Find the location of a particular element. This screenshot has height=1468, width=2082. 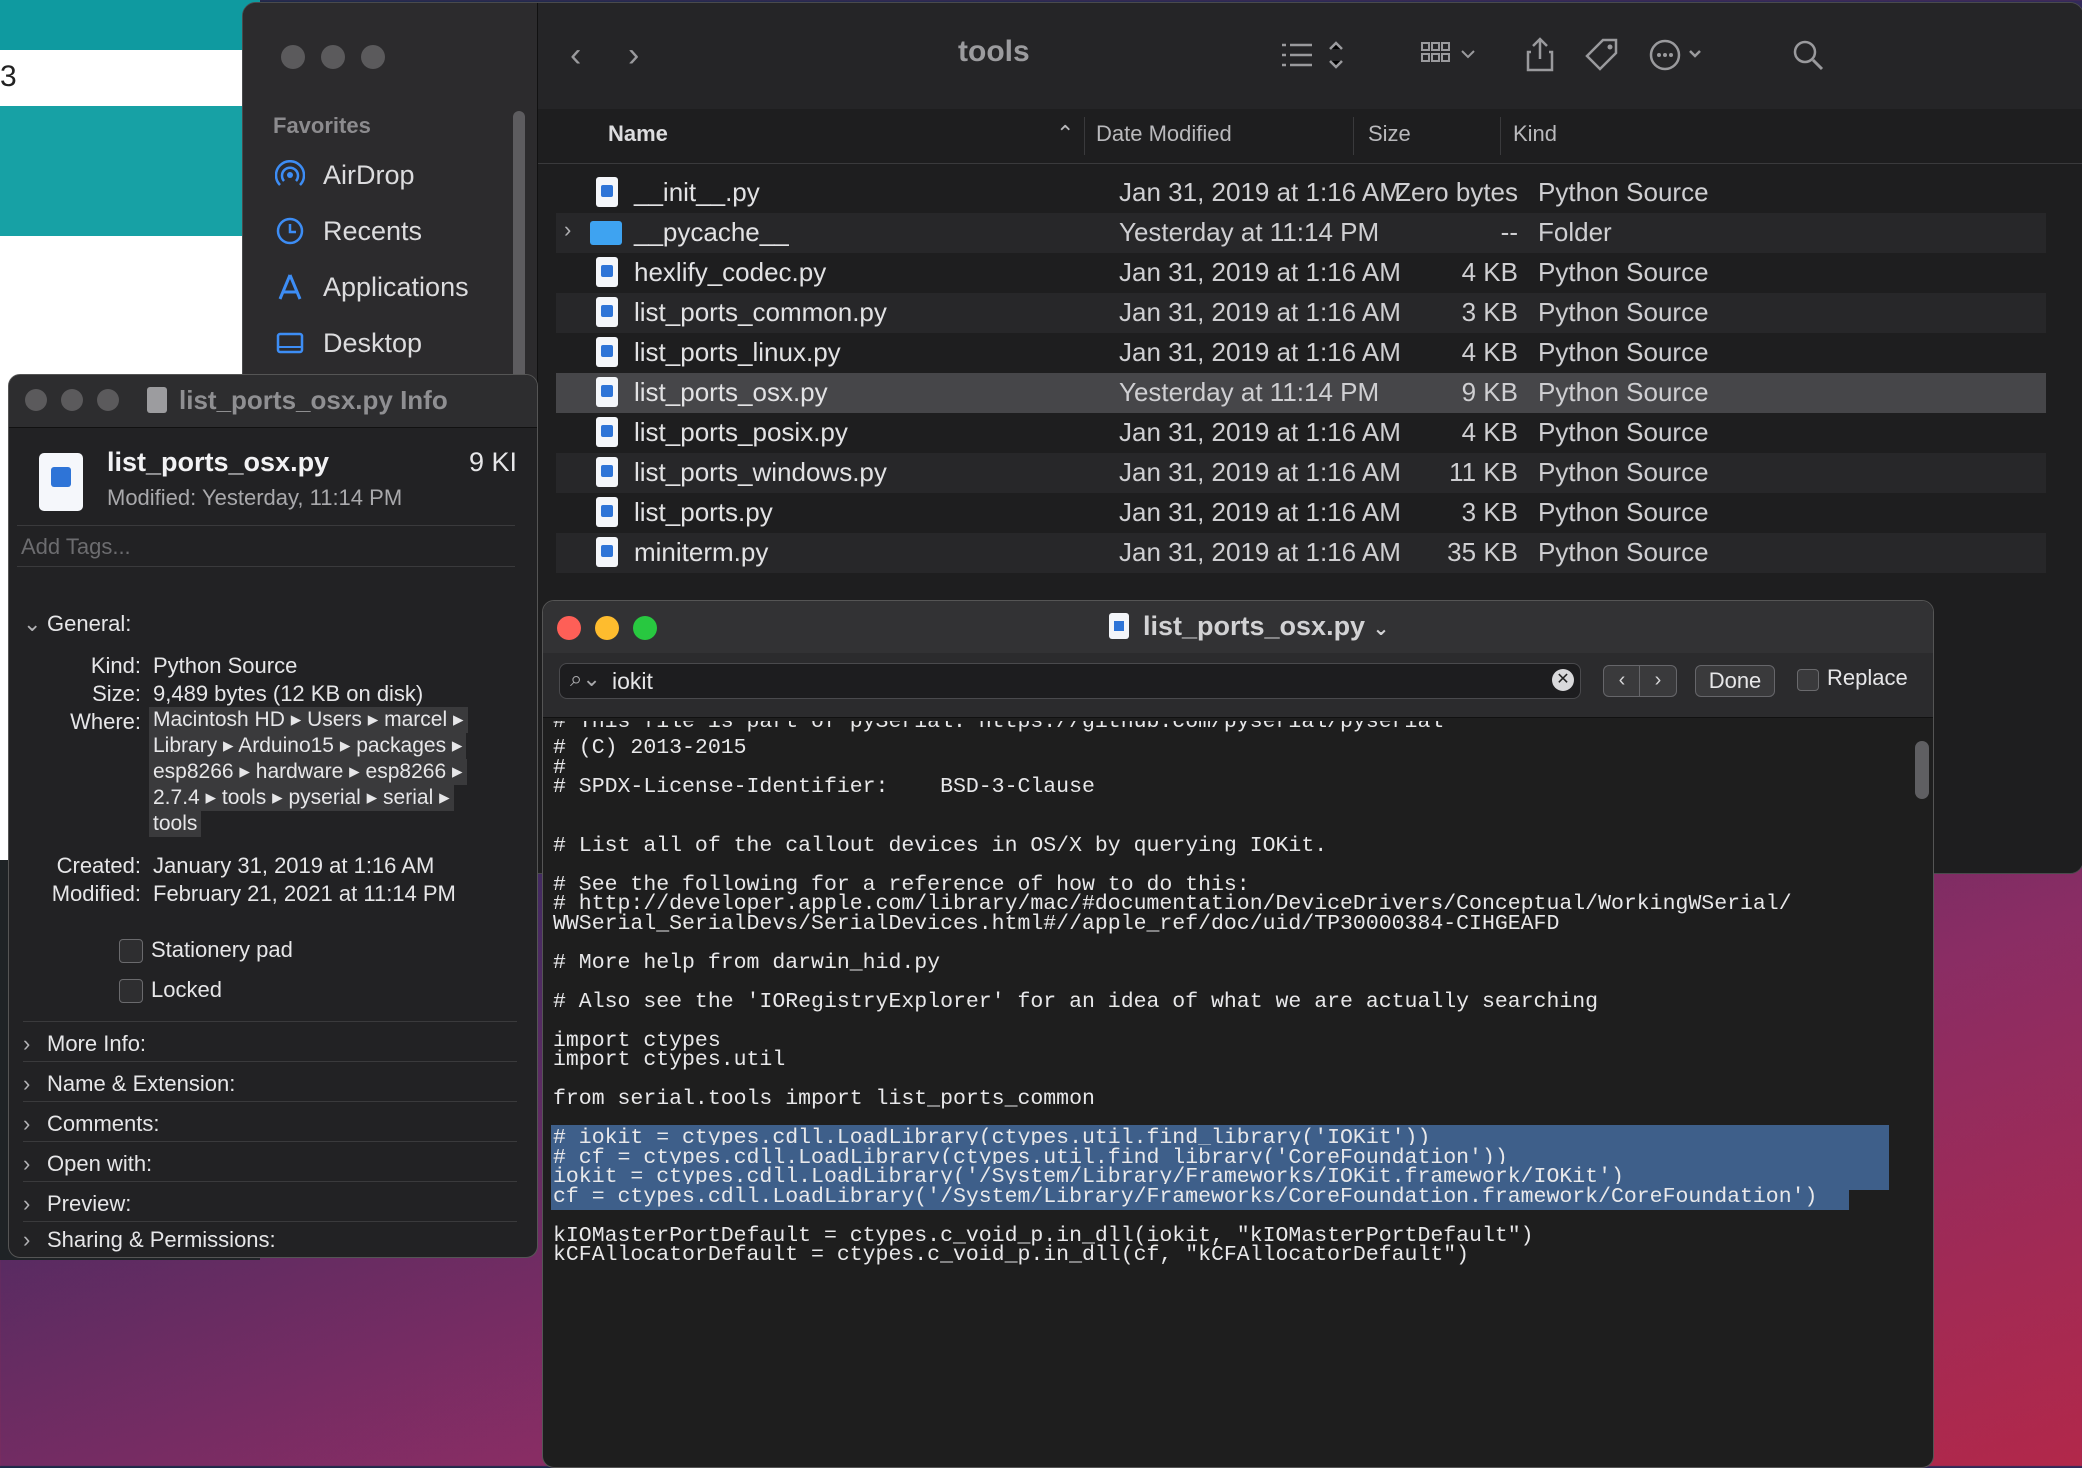

created-label: Created: is located at coordinates (98, 865).